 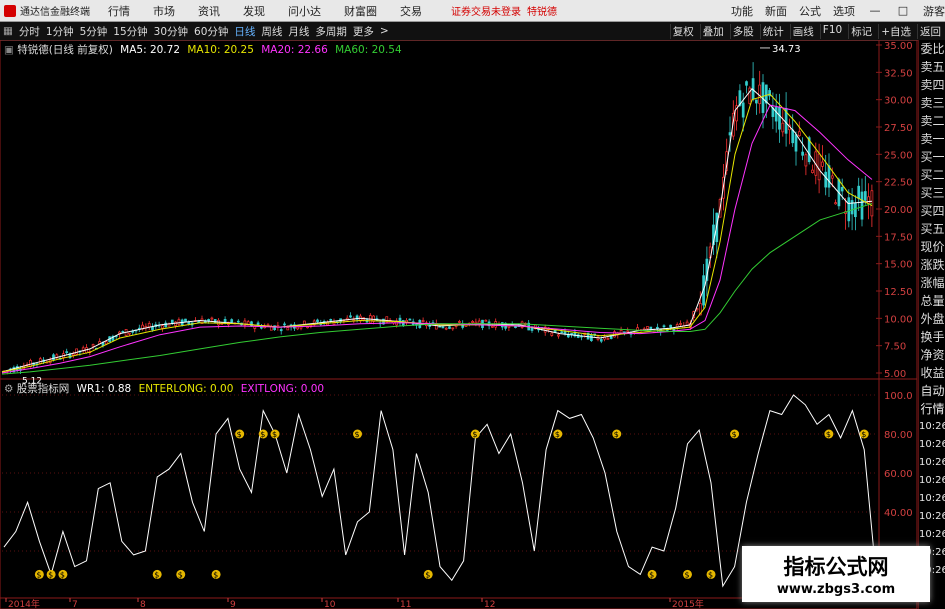 I want to click on main-y-tick-label: 17.50, so click(x=898, y=237).